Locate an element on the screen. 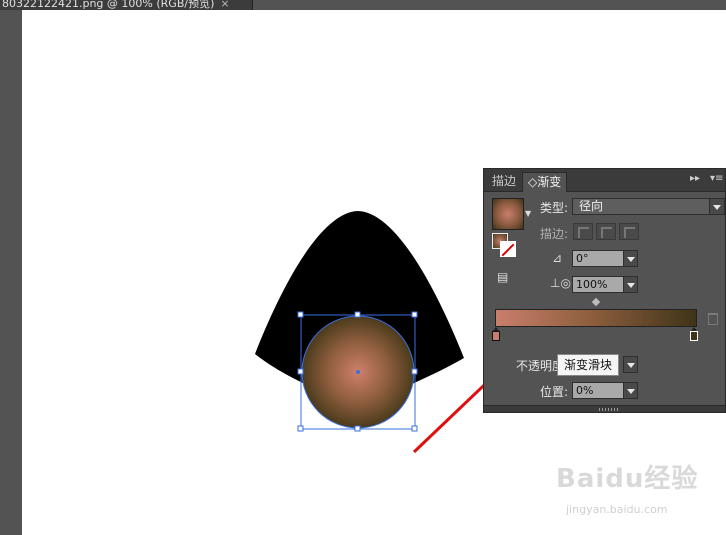  location-field: 0% is located at coordinates (598, 390).